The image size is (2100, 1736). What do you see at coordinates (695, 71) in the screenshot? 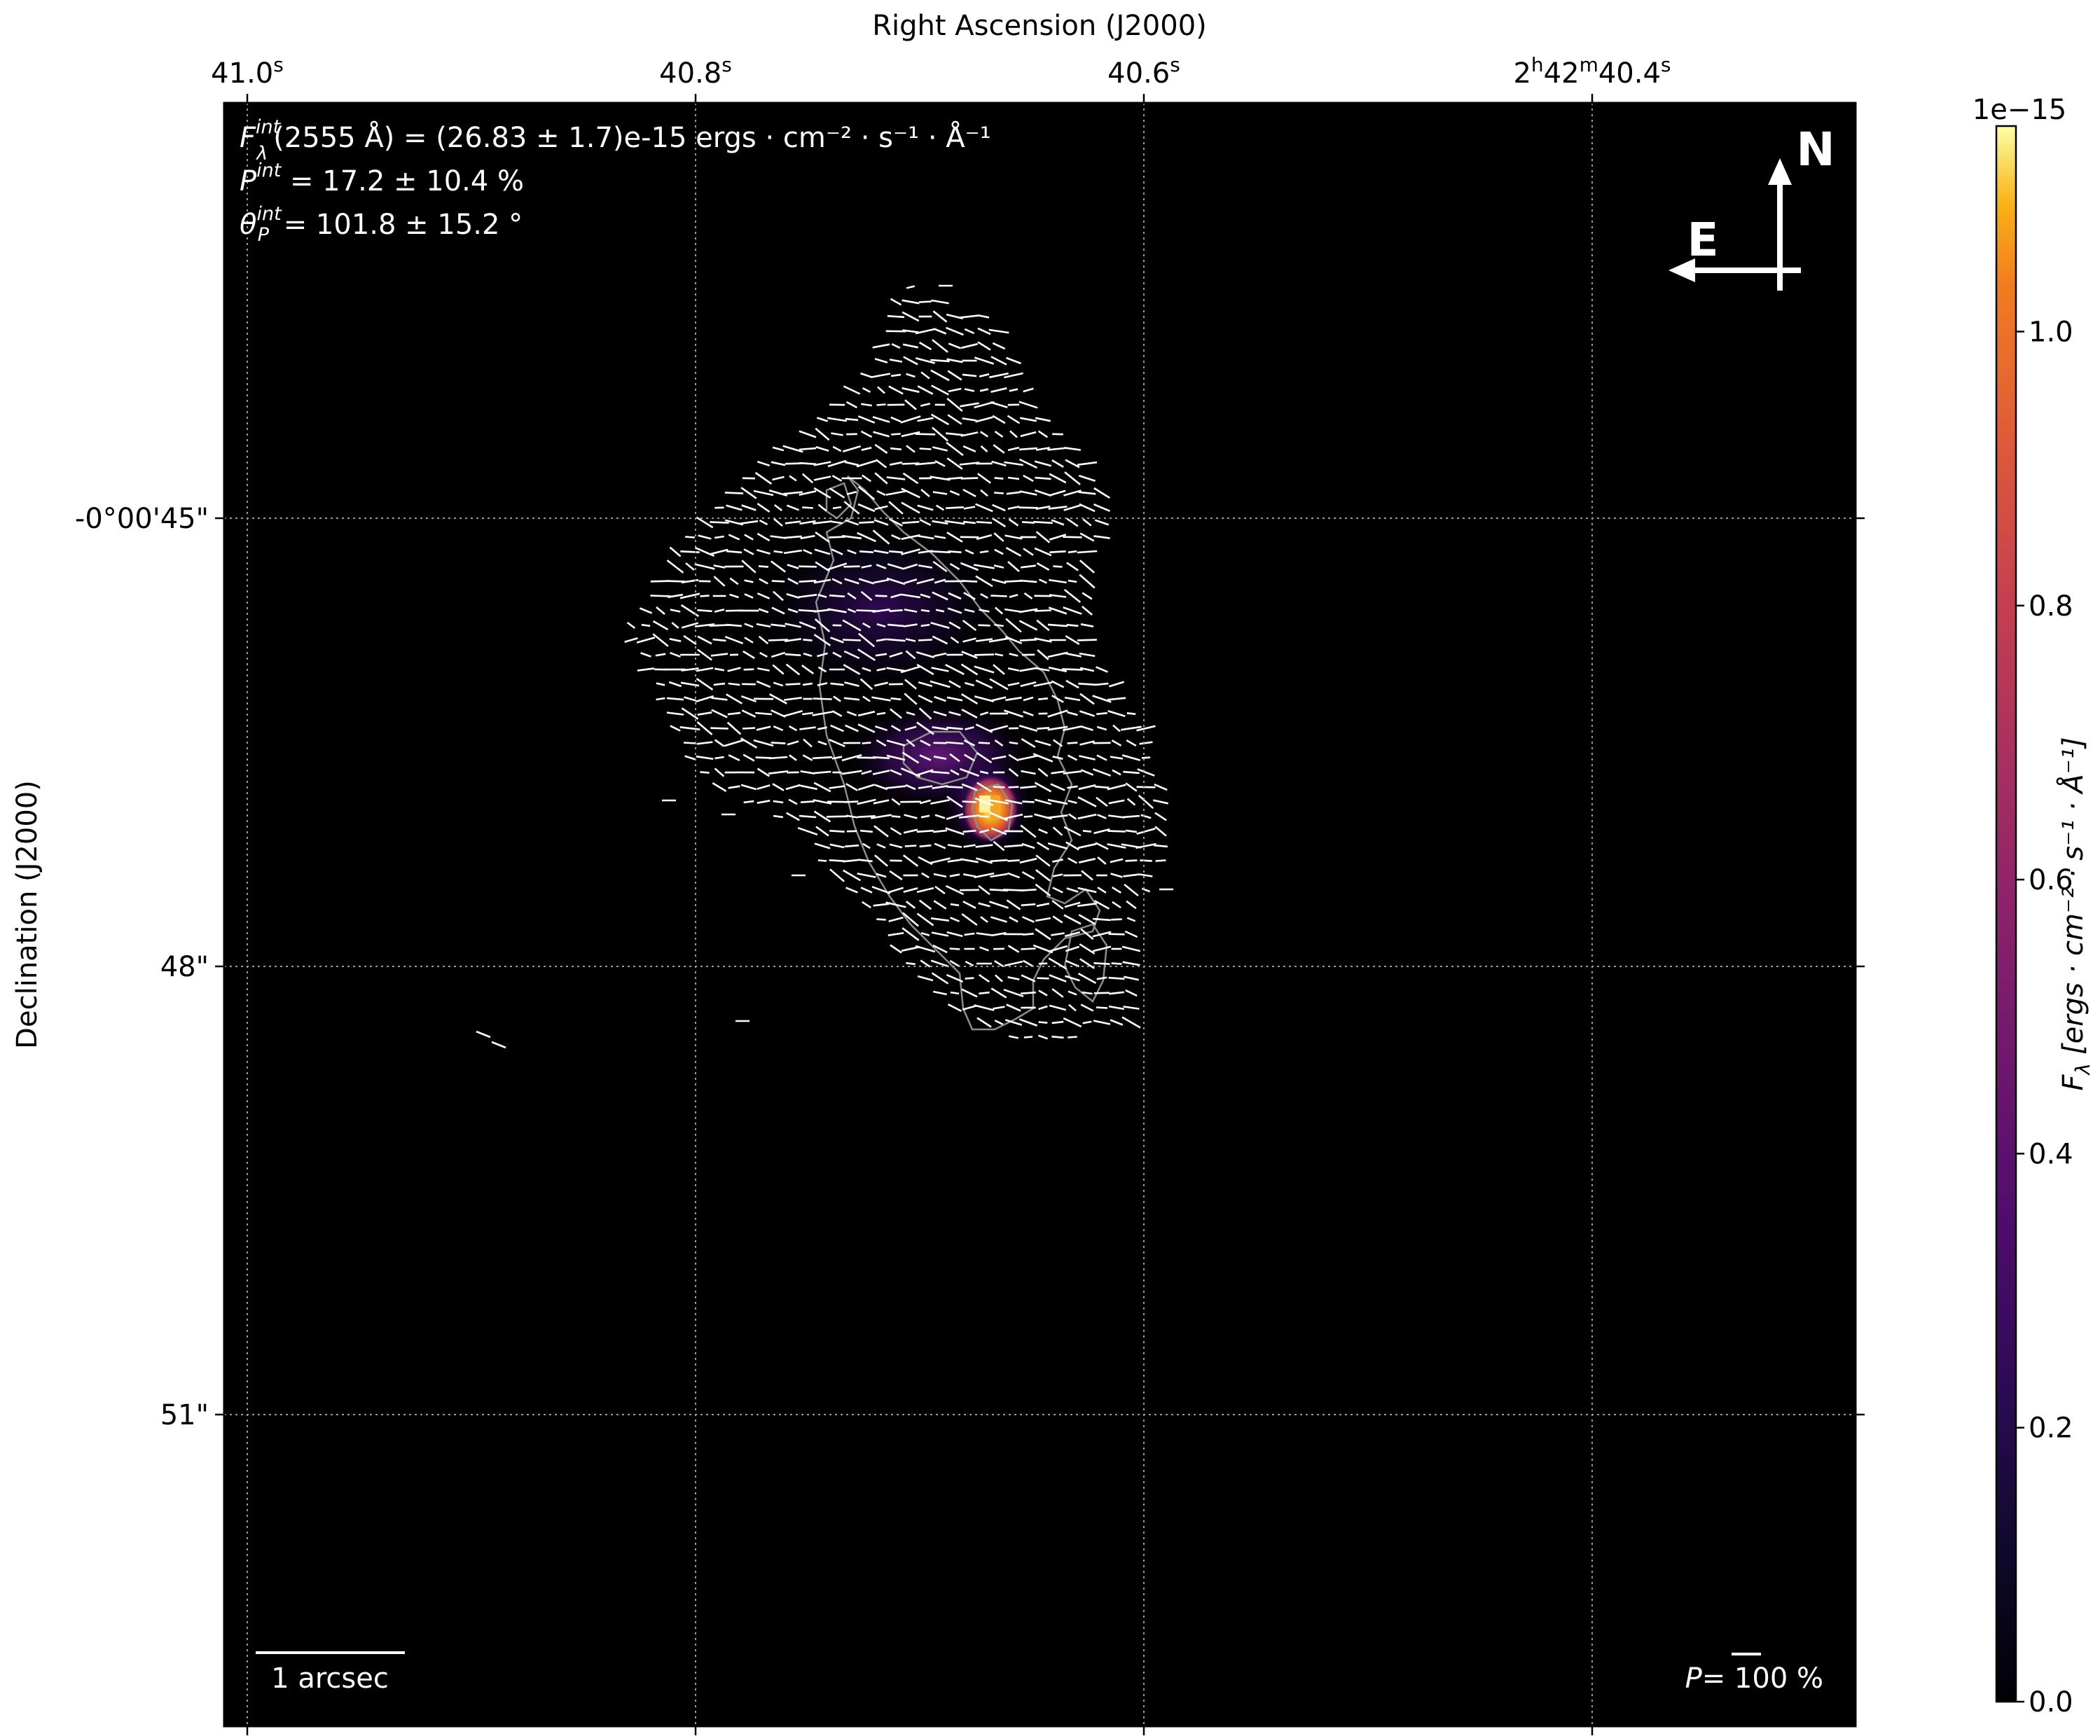
I see `x-tick-label: 40.8s` at bounding box center [695, 71].